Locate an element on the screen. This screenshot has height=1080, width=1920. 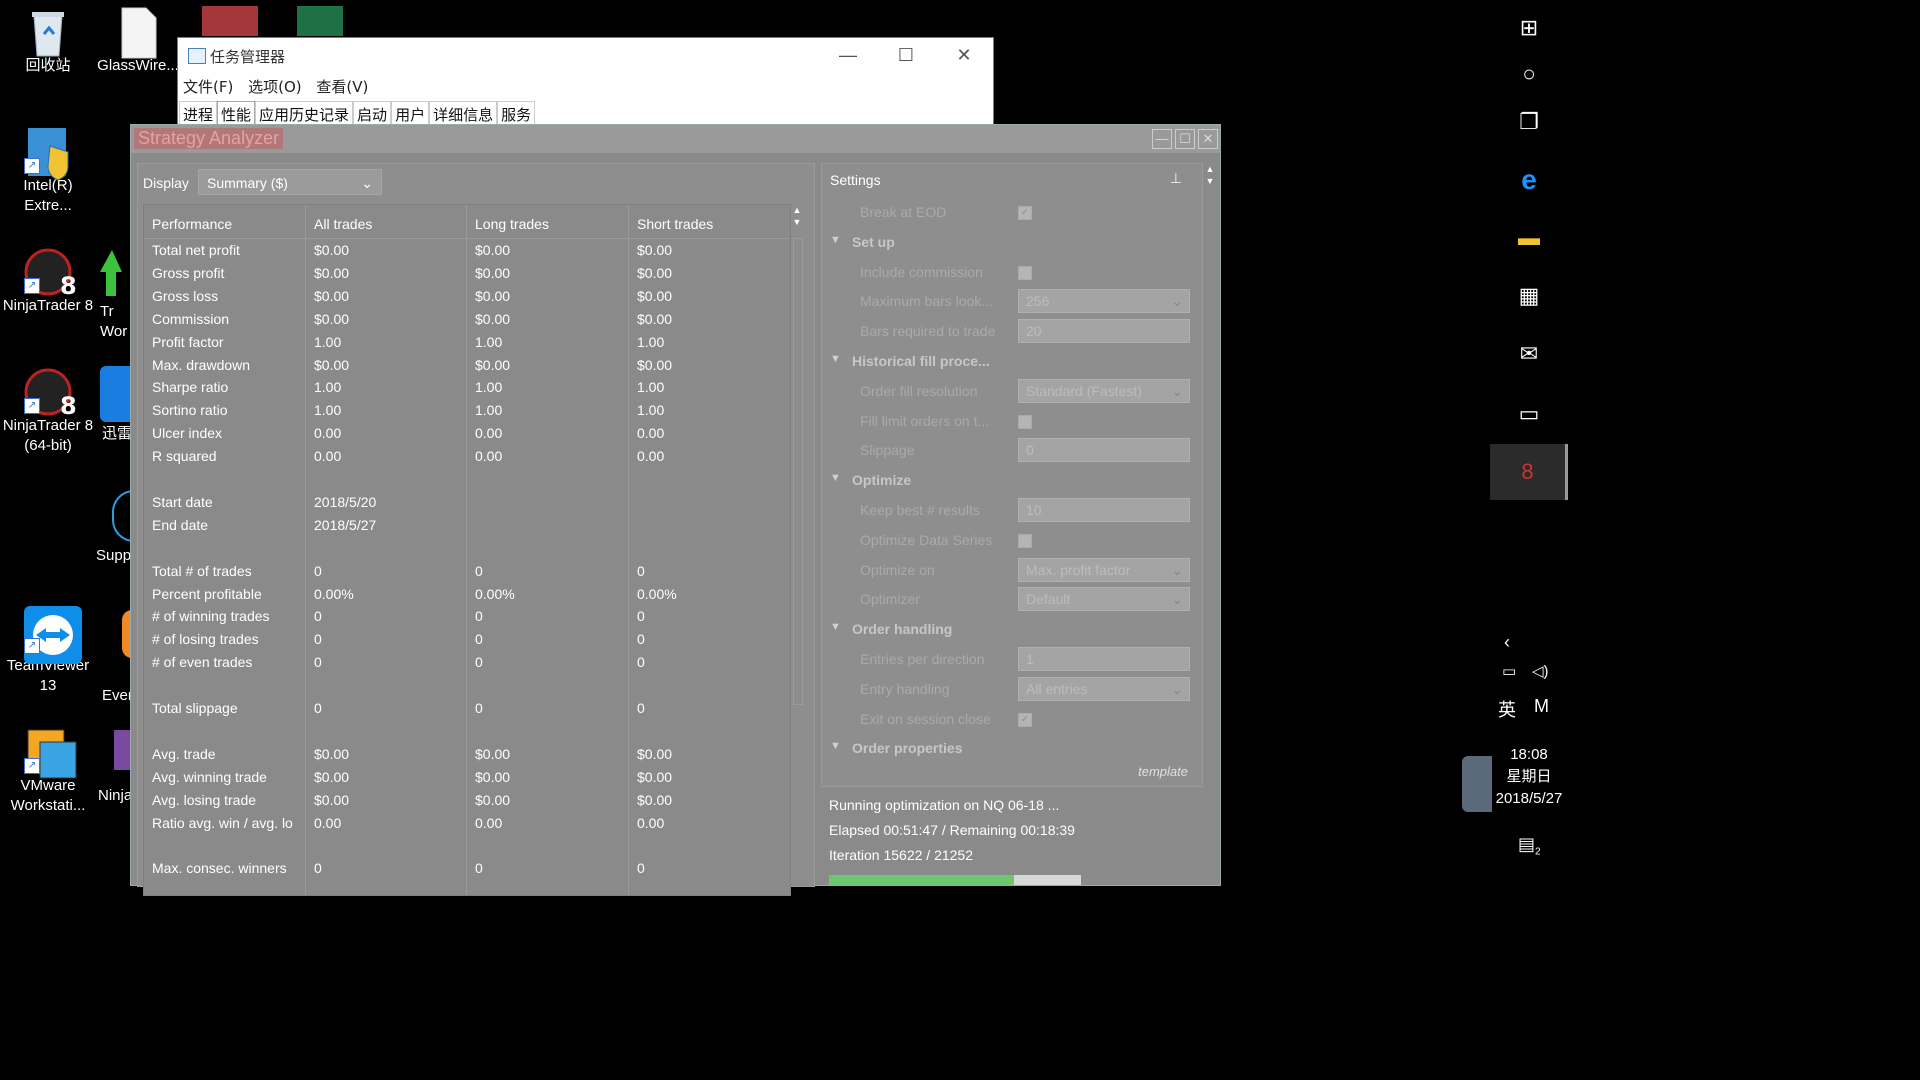
table-row: Commission $0.00 $0.00 $0.00 is located at coordinates (467, 319).